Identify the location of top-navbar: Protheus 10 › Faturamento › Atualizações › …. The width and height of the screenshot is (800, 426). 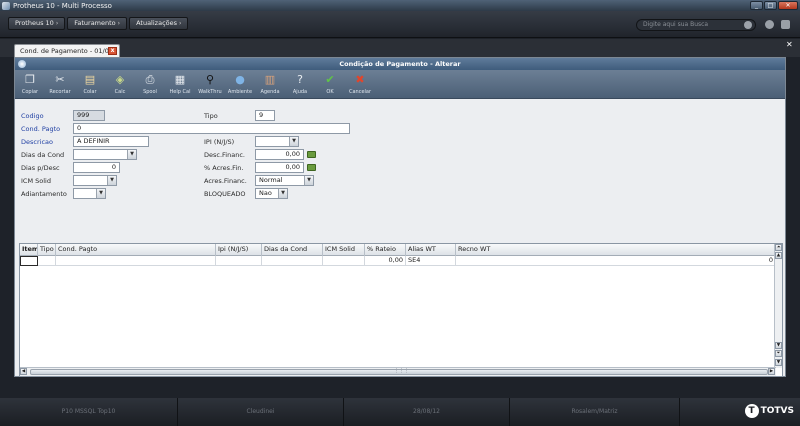
(400, 24).